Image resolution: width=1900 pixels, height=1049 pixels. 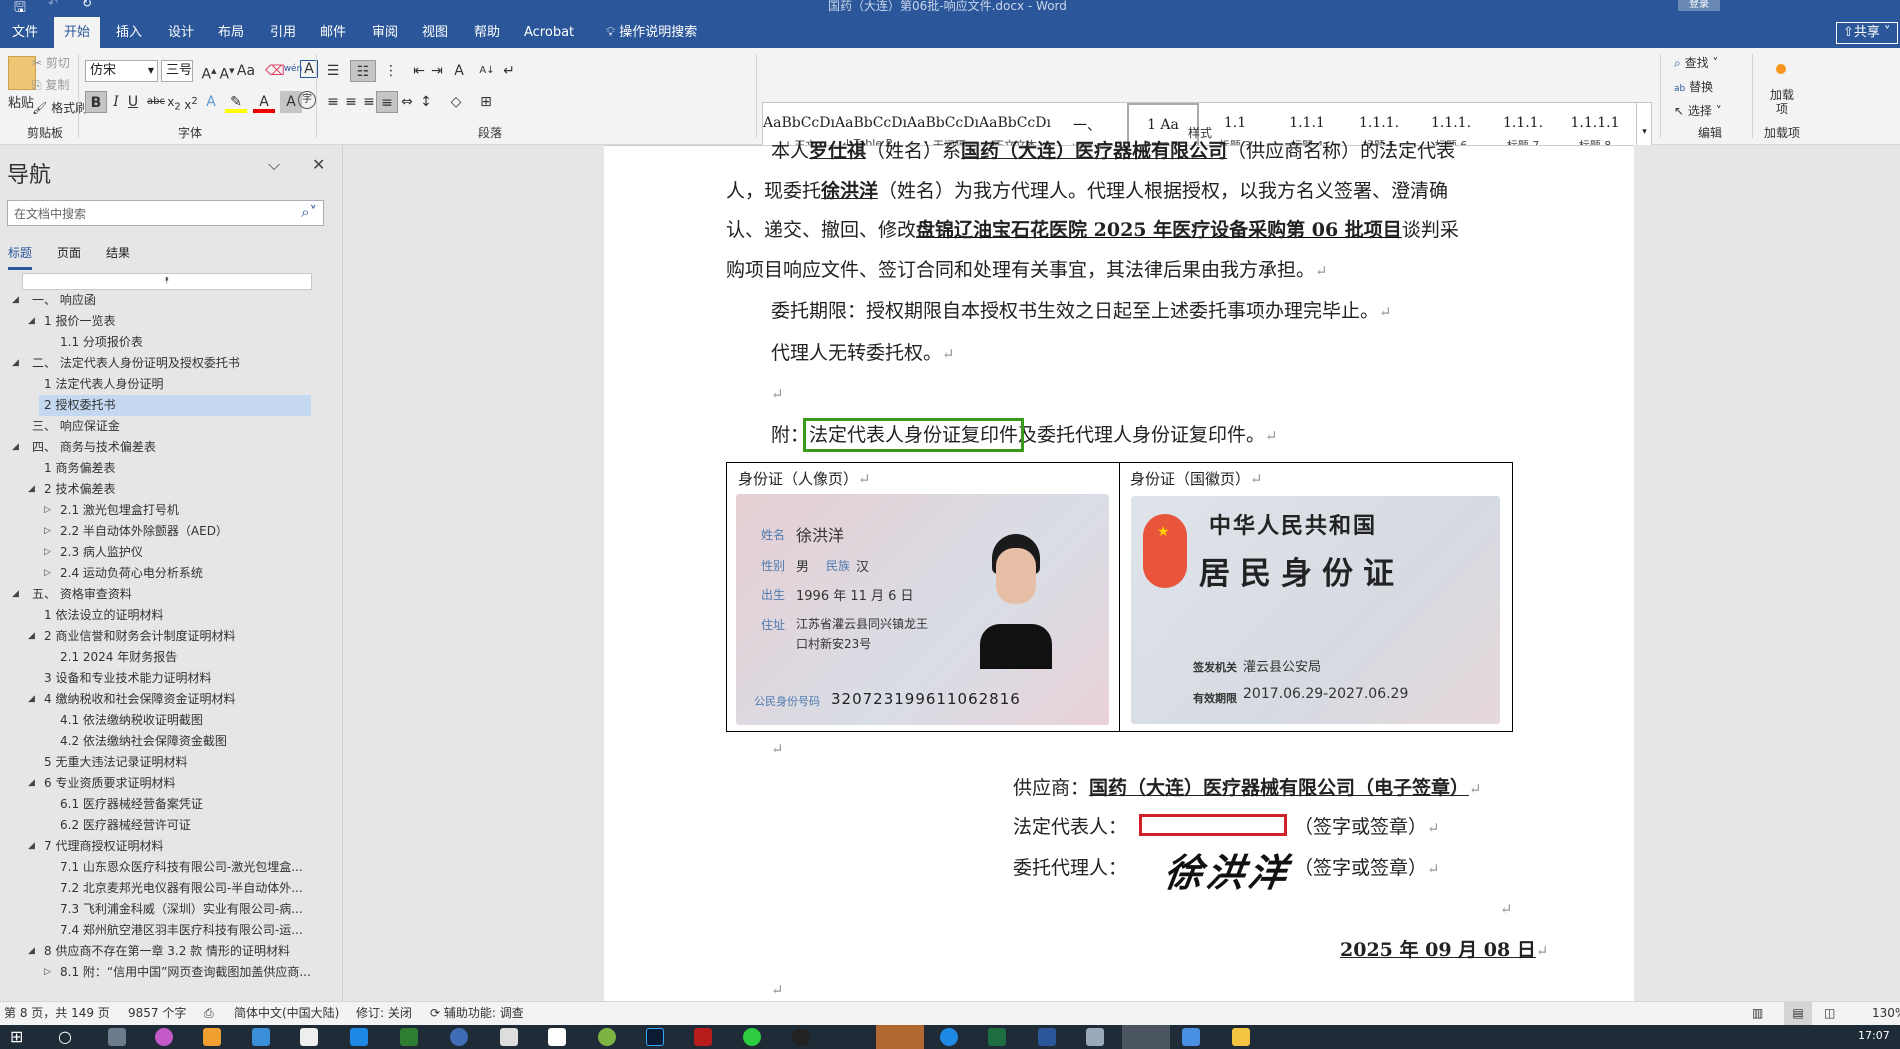 What do you see at coordinates (87, 5) in the screenshot?
I see `redo-icon: ↻` at bounding box center [87, 5].